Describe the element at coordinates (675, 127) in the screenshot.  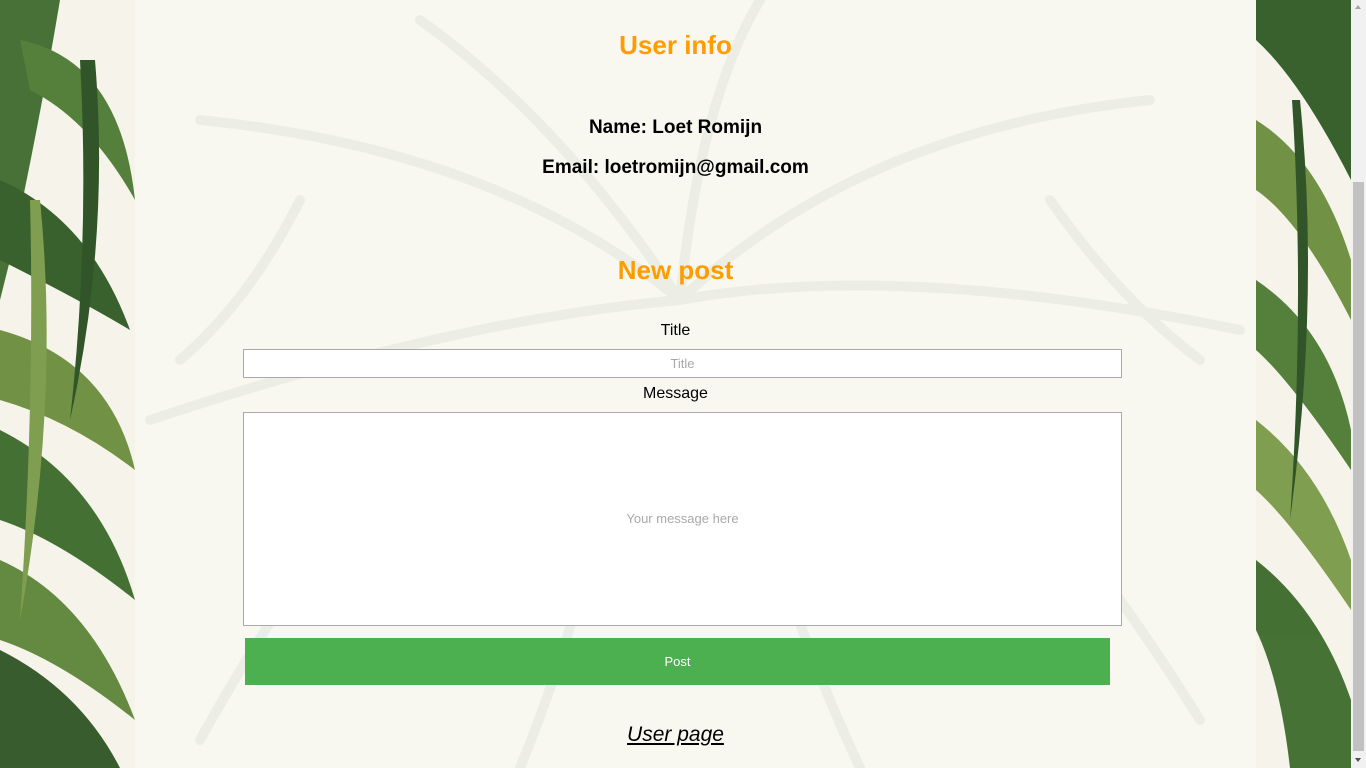
I see `user-name: Name: Loet Romijn` at that location.